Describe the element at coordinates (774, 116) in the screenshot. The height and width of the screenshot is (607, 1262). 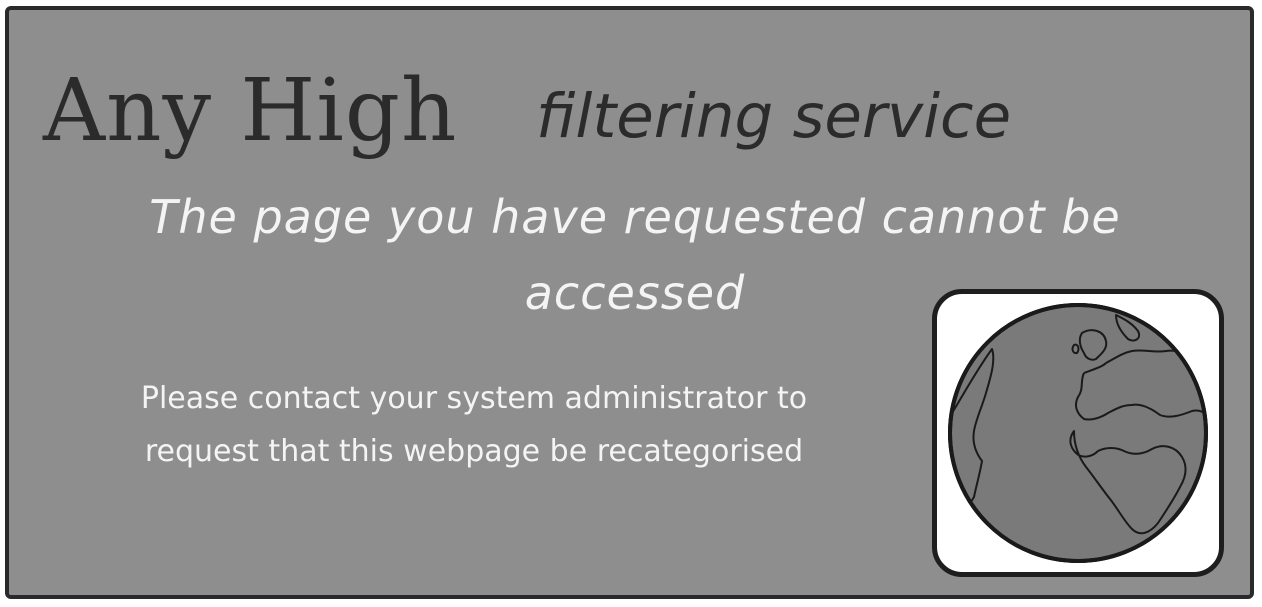
I see `service-name: filtering service` at that location.